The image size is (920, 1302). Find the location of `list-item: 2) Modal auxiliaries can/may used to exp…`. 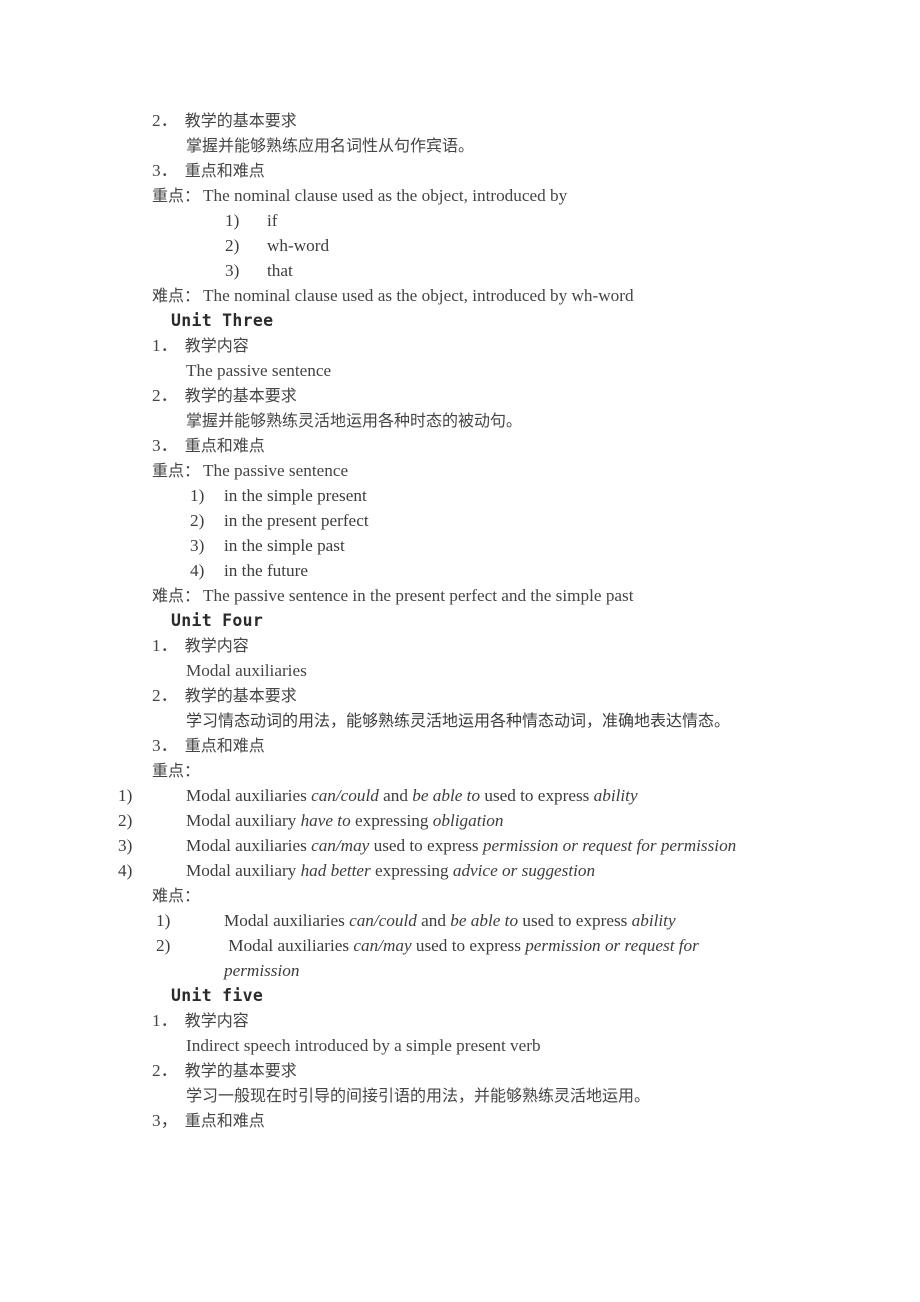

list-item: 2) Modal auxiliaries can/may used to exp… is located at coordinates (459, 958).